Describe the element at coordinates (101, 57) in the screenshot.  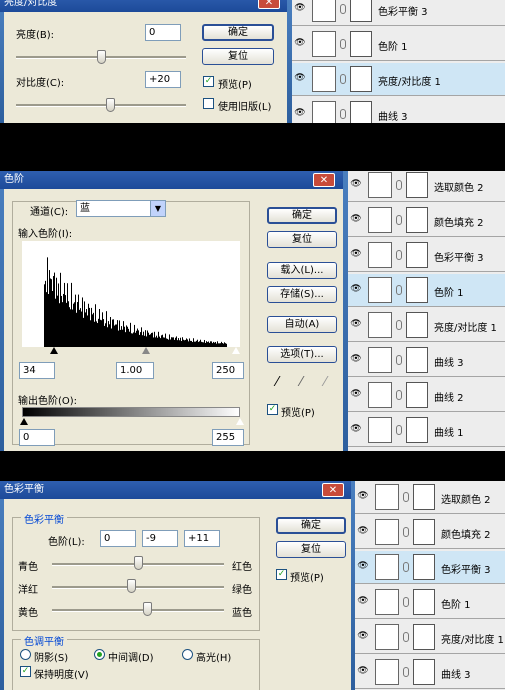
I see `brightness-slider-thumb` at that location.